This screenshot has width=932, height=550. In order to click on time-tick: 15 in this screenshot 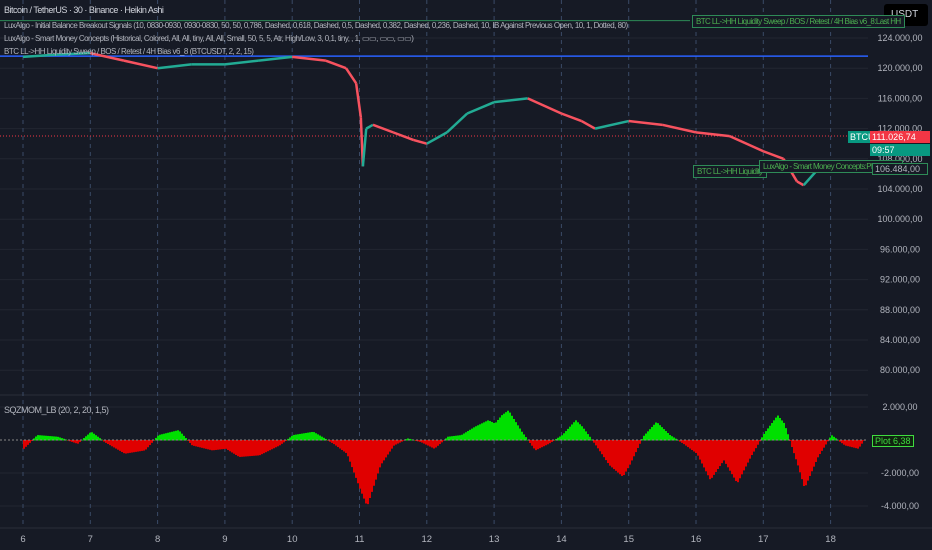, I will do `click(628, 539)`.